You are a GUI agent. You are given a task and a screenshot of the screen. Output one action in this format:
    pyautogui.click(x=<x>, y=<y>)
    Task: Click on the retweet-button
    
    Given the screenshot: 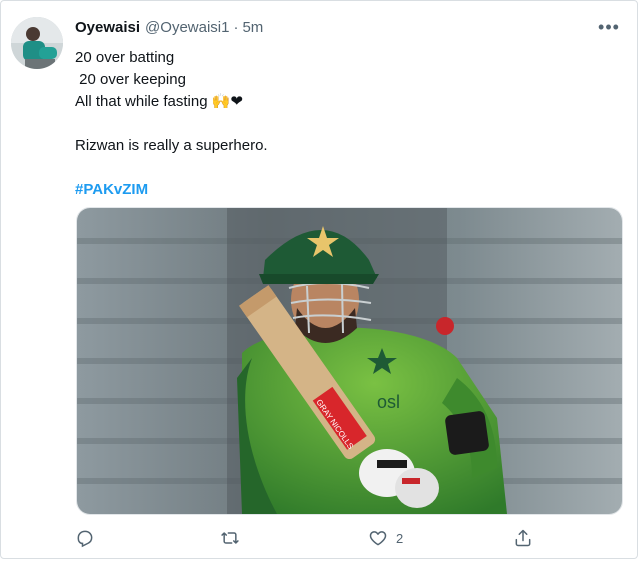 What is the action you would take?
    pyautogui.click(x=230, y=538)
    